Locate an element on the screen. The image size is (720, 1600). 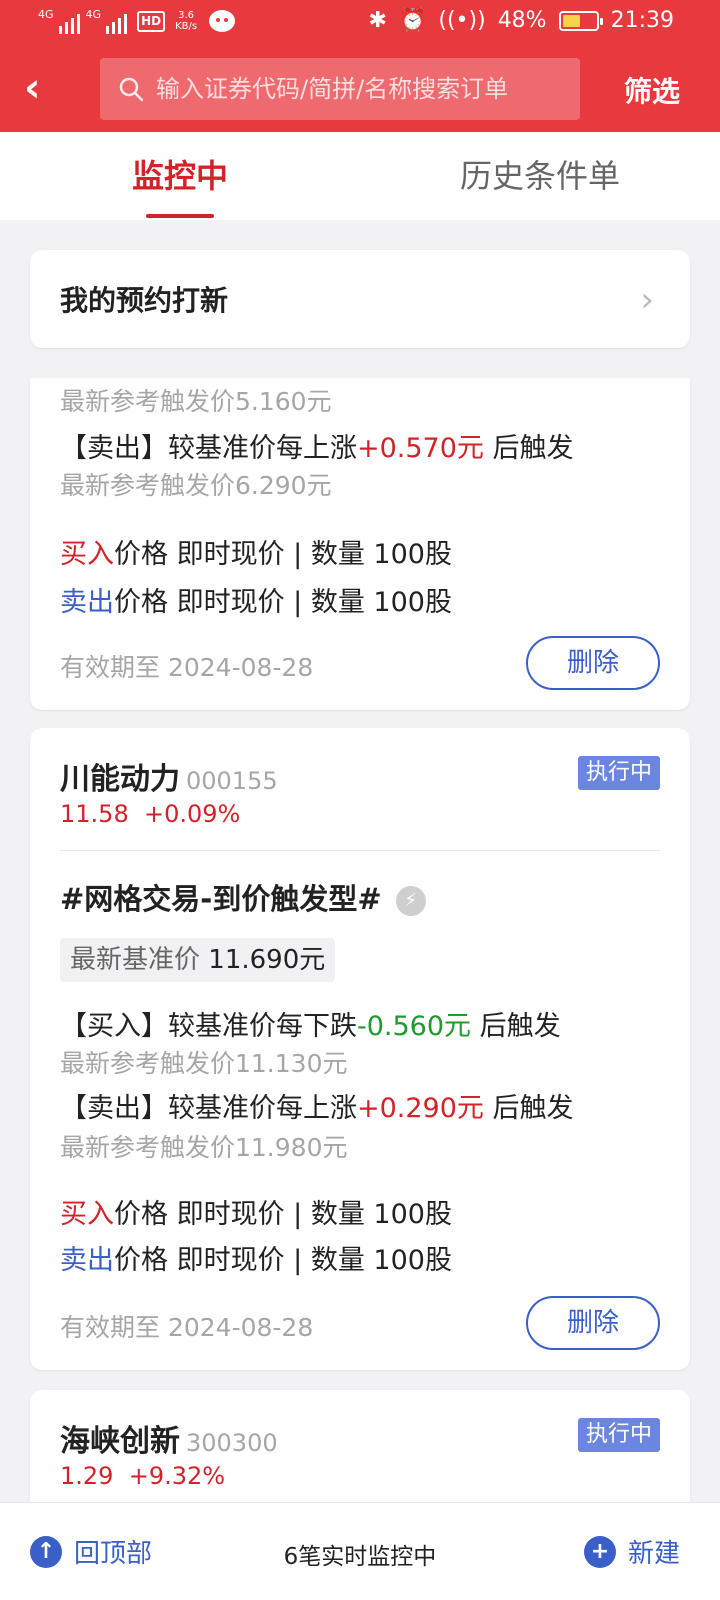
stock-quote: 1.29 +9.32% is located at coordinates (143, 1476).